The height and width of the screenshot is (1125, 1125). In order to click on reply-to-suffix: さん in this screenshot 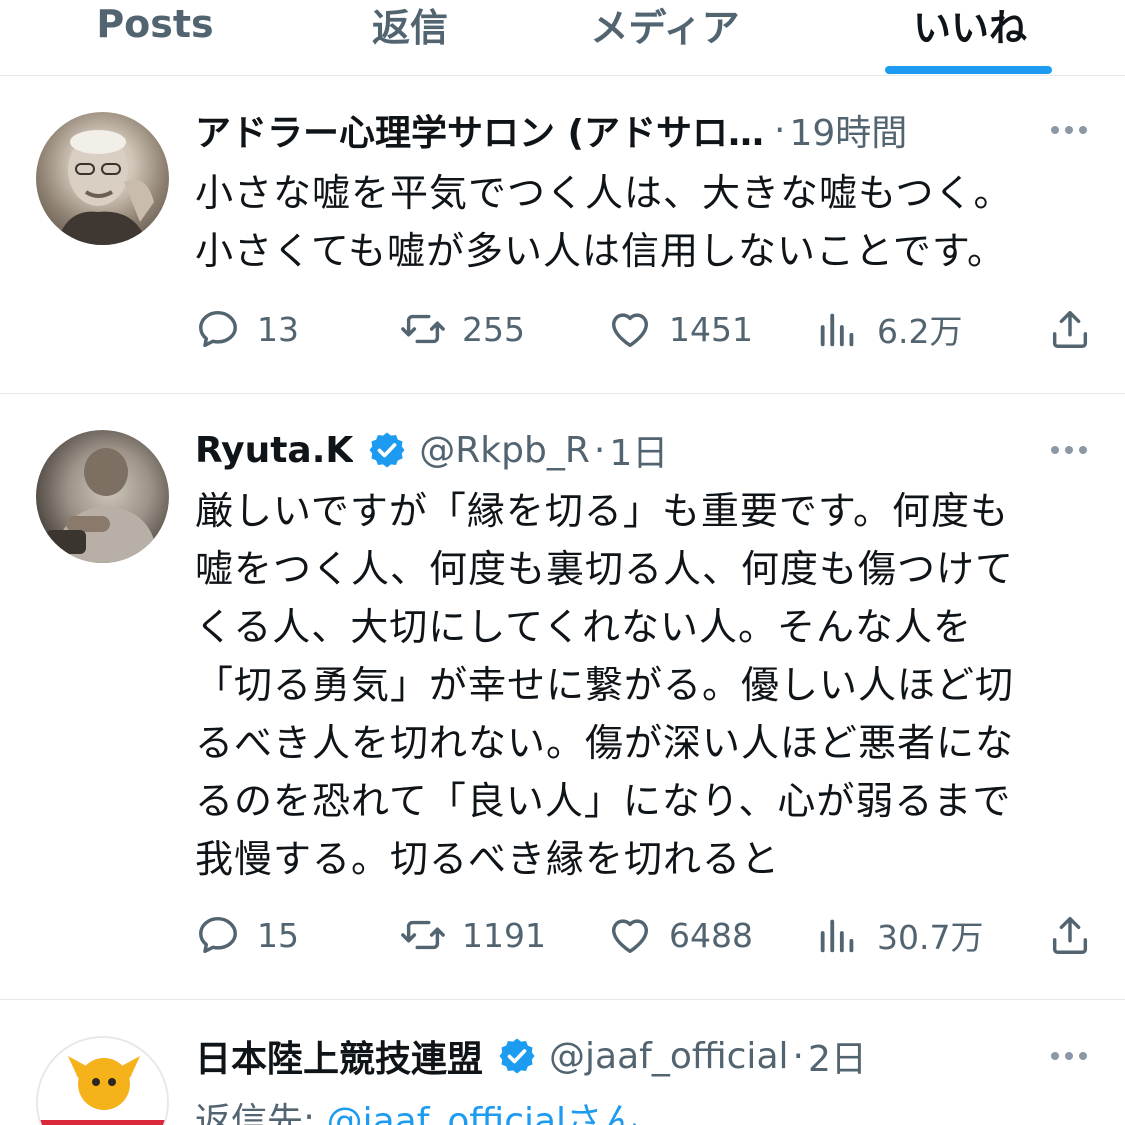, I will do `click(602, 1113)`.